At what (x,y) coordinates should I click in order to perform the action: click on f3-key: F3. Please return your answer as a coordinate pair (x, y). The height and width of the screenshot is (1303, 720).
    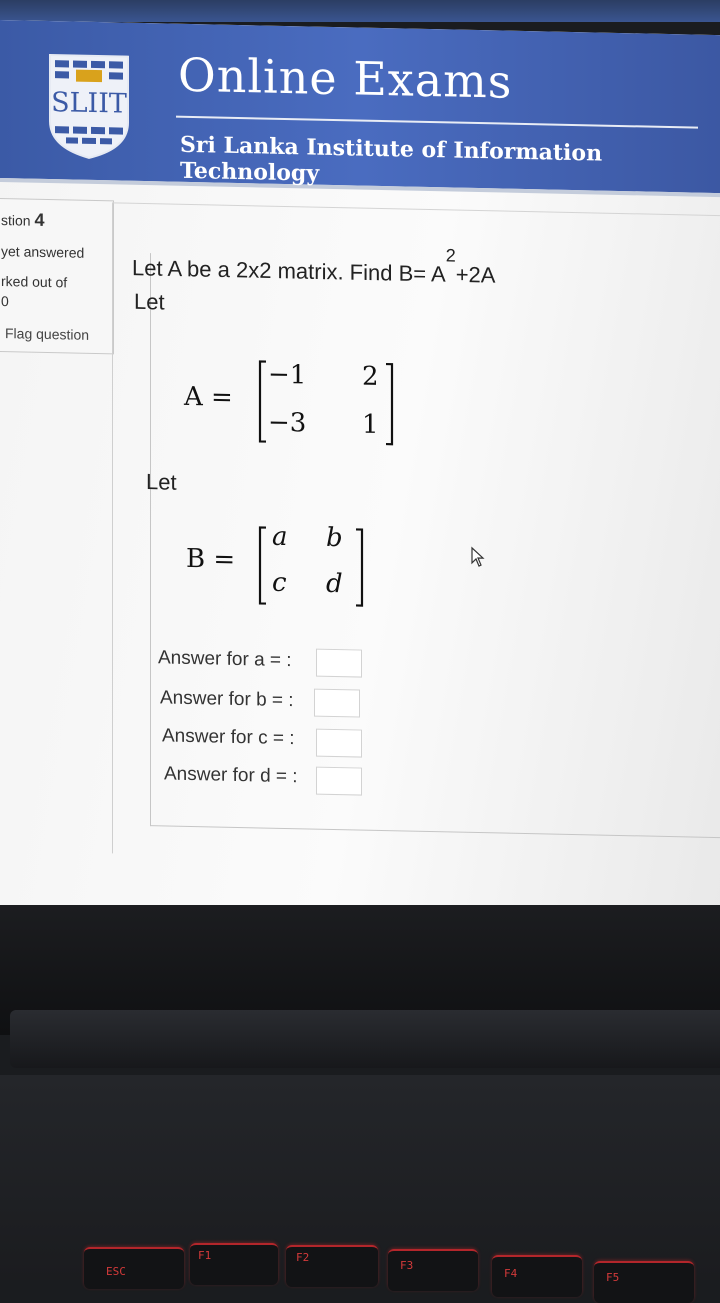
    Looking at the image, I should click on (433, 1270).